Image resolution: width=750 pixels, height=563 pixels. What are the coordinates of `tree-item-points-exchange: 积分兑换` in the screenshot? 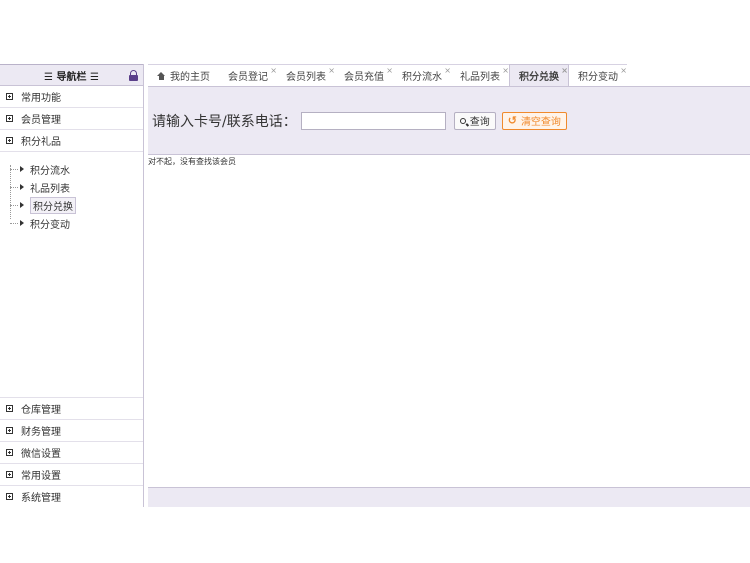 It's located at (71, 205).